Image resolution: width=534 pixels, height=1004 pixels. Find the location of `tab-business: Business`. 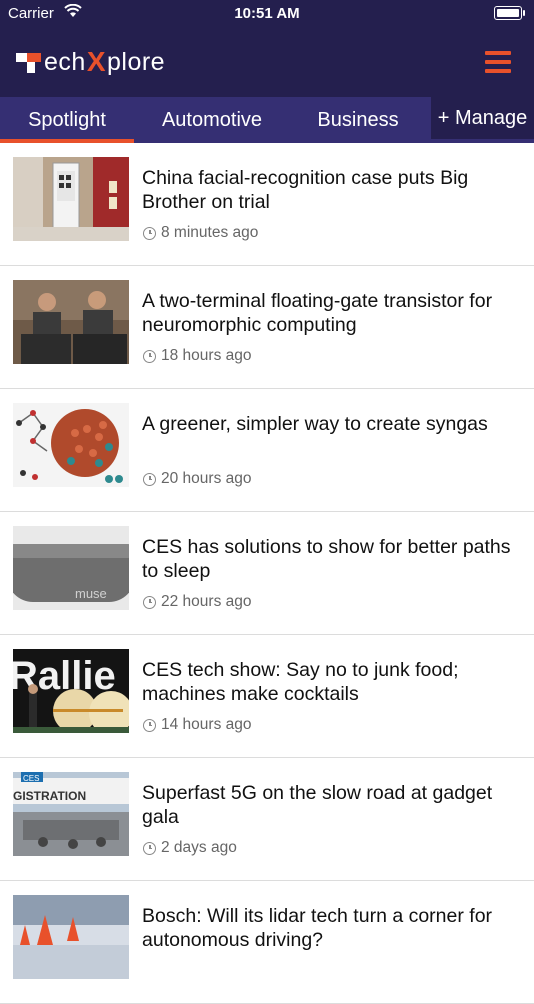

tab-business: Business is located at coordinates (358, 120).